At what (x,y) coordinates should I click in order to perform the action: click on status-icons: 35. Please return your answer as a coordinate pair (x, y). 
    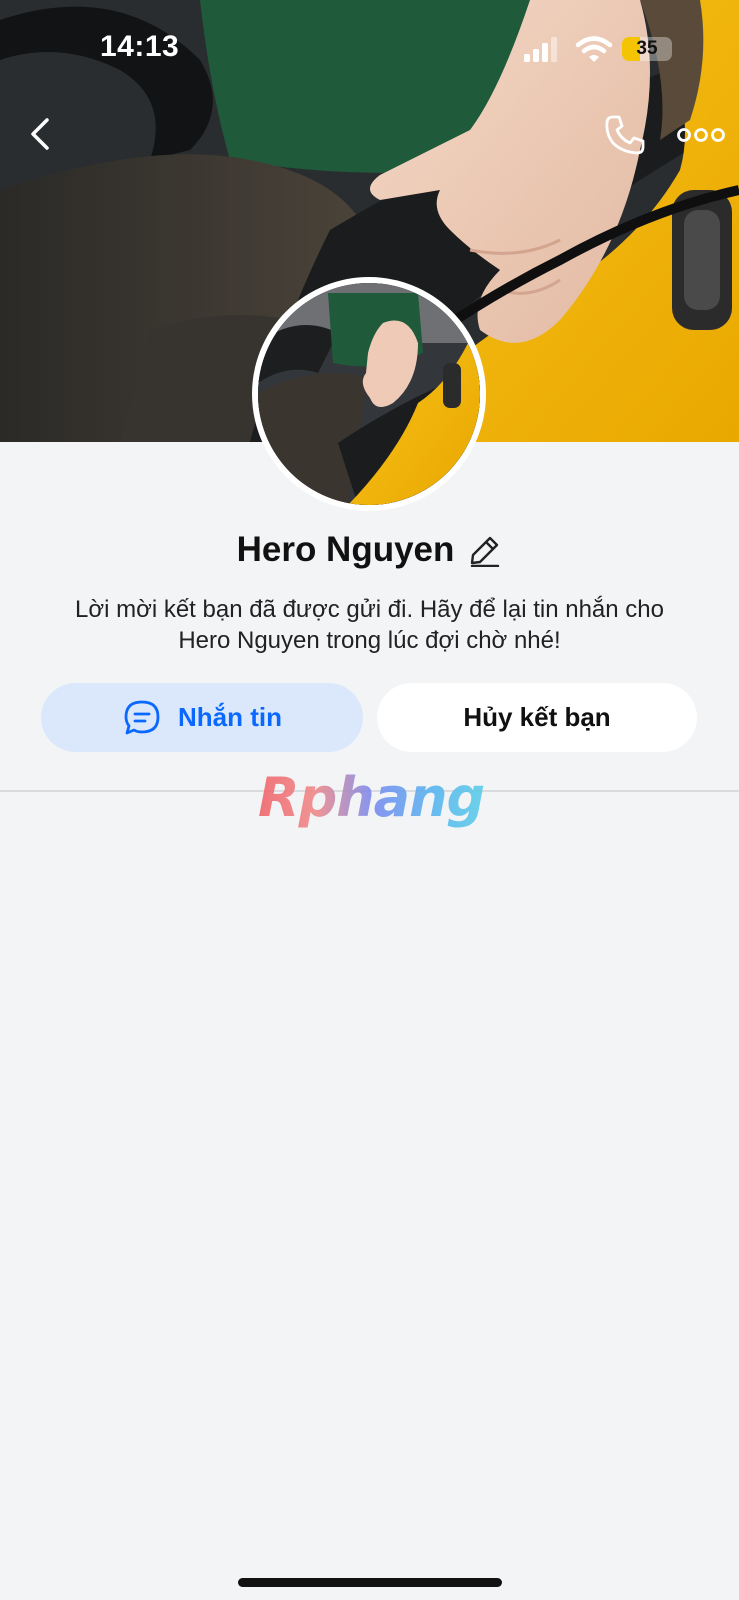
    Looking at the image, I should click on (607, 50).